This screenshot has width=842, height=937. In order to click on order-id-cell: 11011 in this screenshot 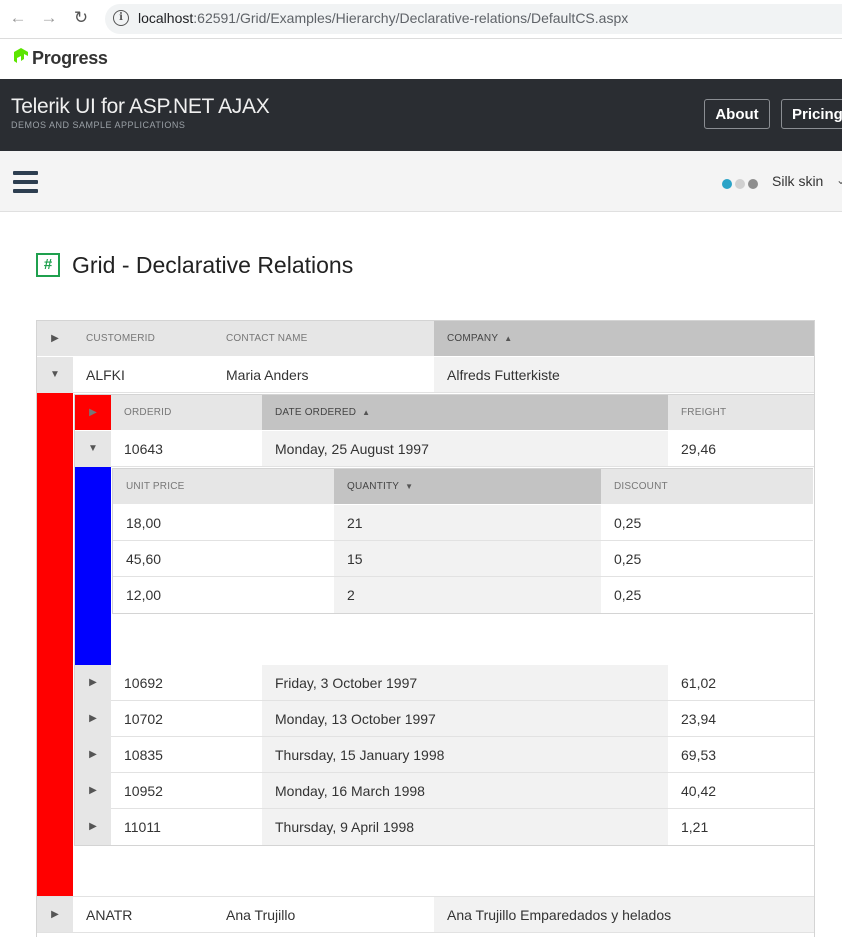, I will do `click(142, 827)`.